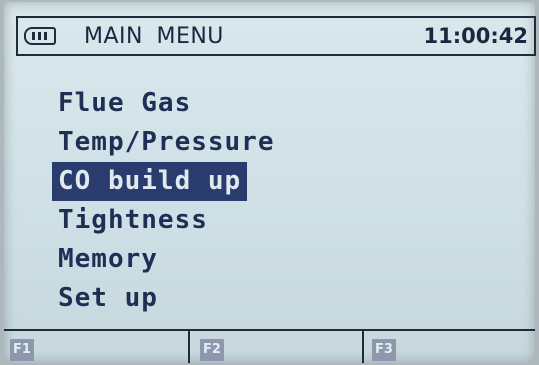 The image size is (539, 365). What do you see at coordinates (276, 36) in the screenshot?
I see `header-bar: MAIN MENU 11:00:42` at bounding box center [276, 36].